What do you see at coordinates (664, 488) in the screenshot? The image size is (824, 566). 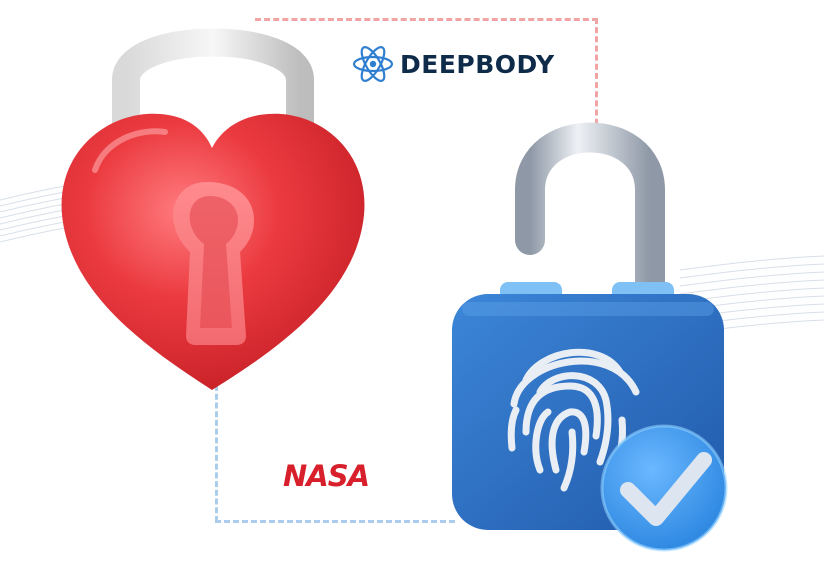 I see `checkmark-badge-icon` at bounding box center [664, 488].